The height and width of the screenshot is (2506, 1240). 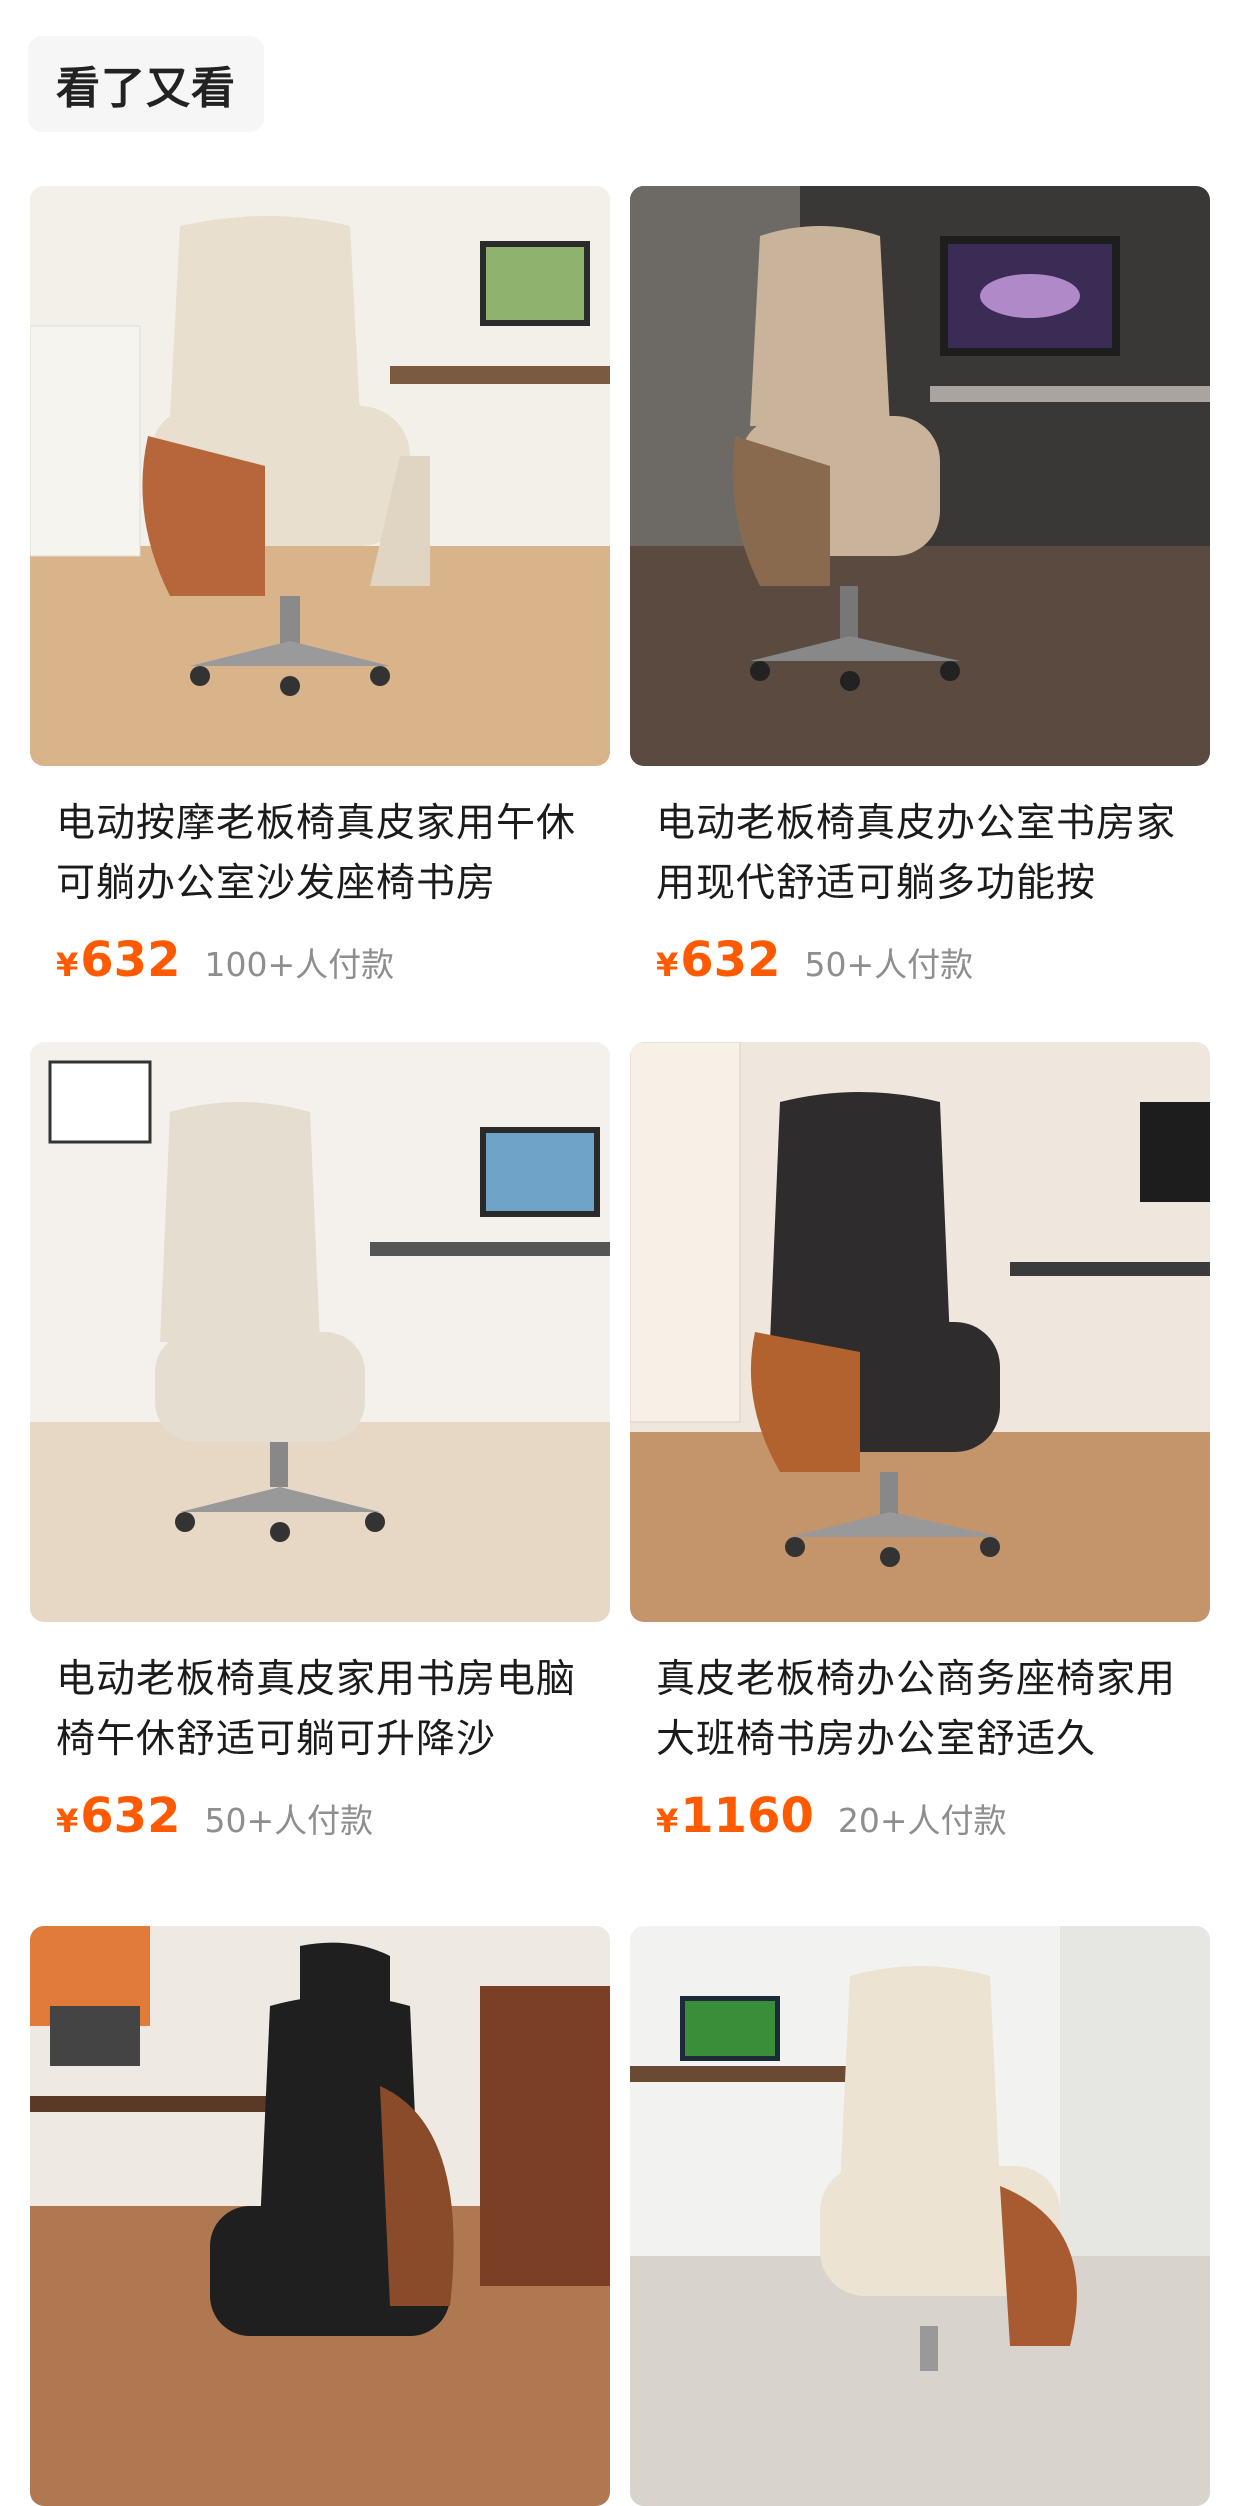 I want to click on product-title: 真皮老板椅办公商务座椅家用大班椅书房办公室舒适久, so click(x=913, y=1710).